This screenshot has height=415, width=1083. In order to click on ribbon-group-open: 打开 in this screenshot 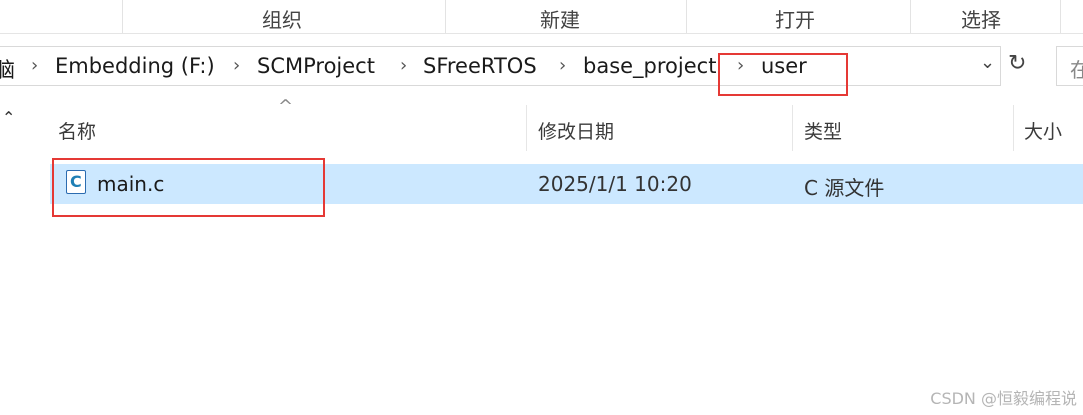, I will do `click(795, 18)`.